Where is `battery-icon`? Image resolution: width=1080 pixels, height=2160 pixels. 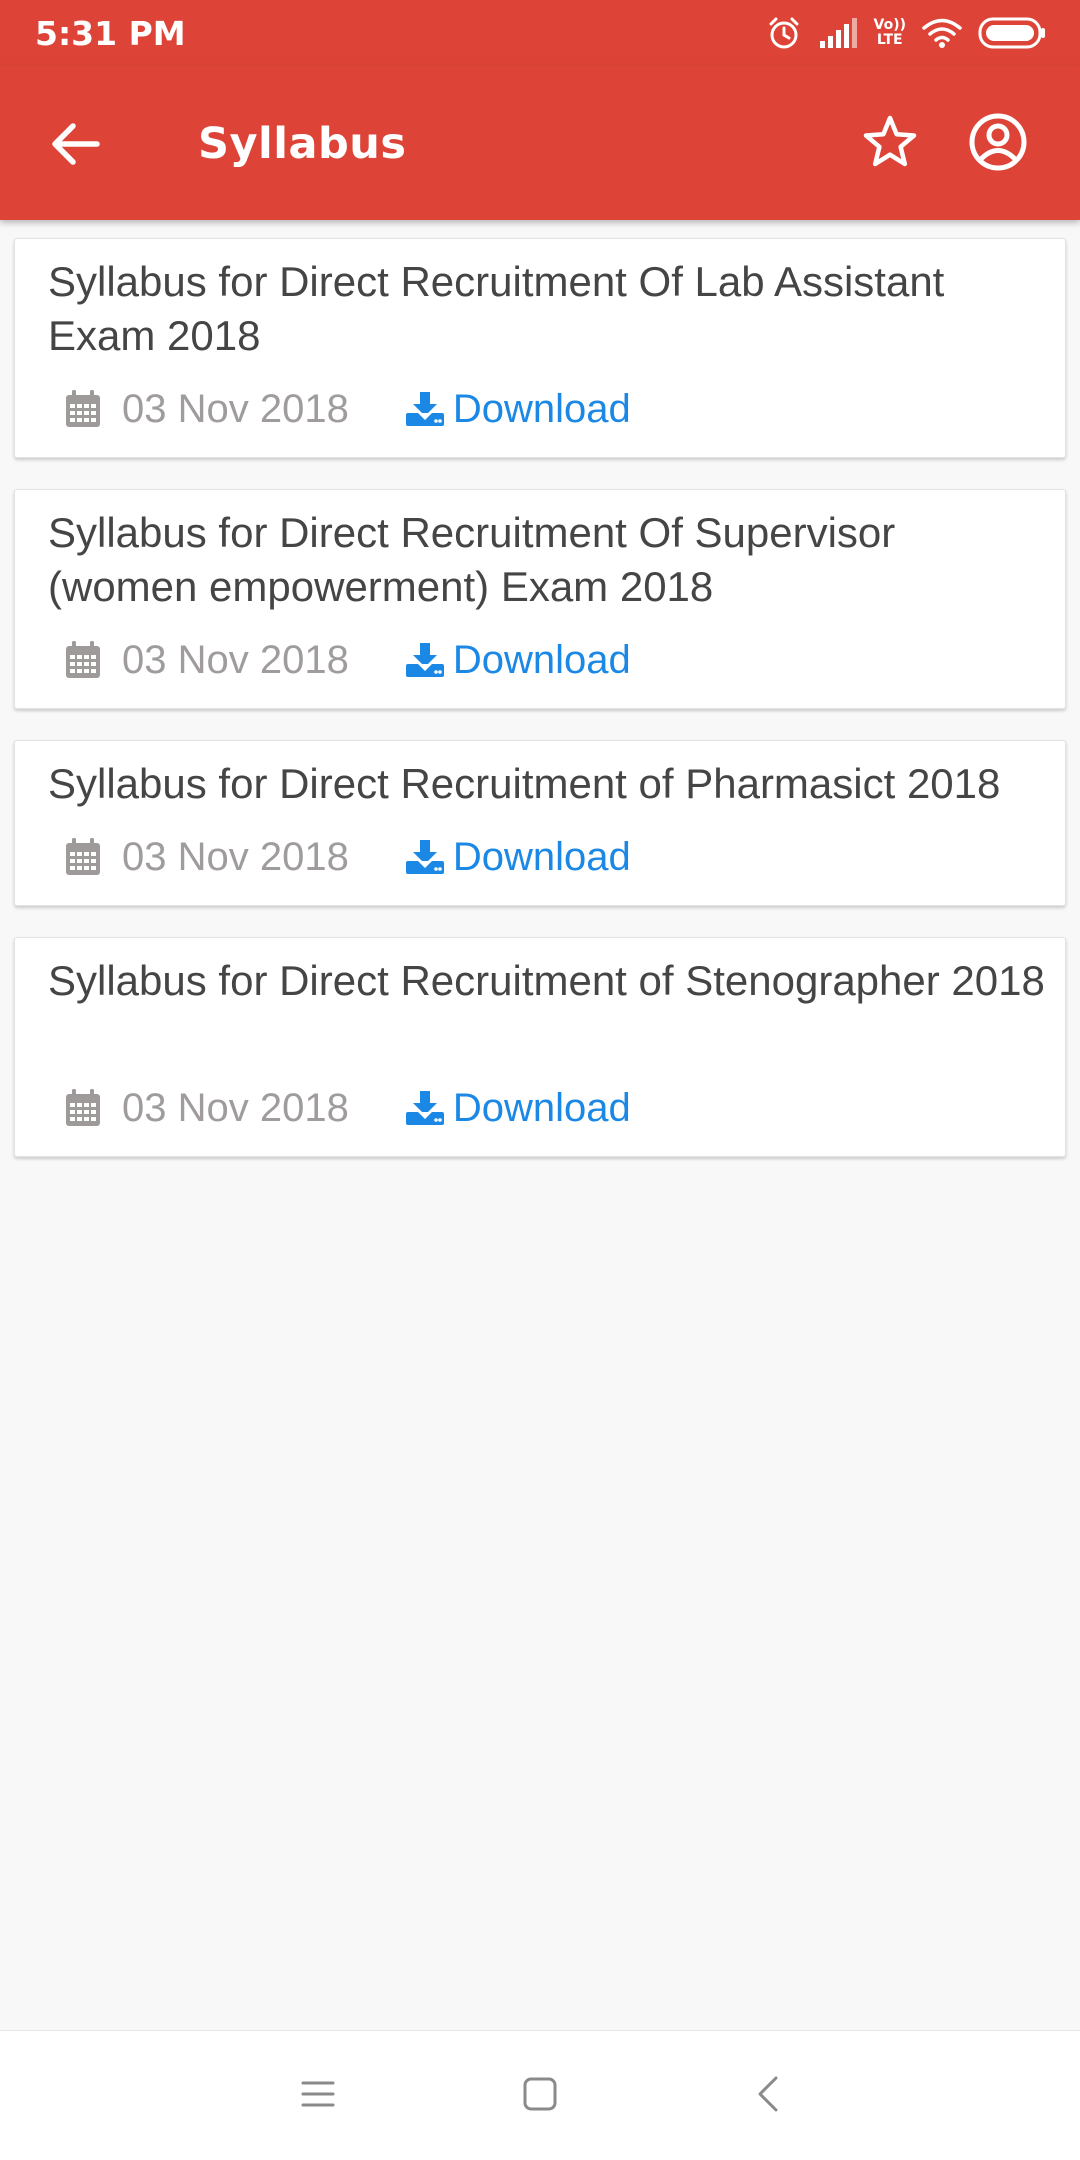
battery-icon is located at coordinates (1012, 33).